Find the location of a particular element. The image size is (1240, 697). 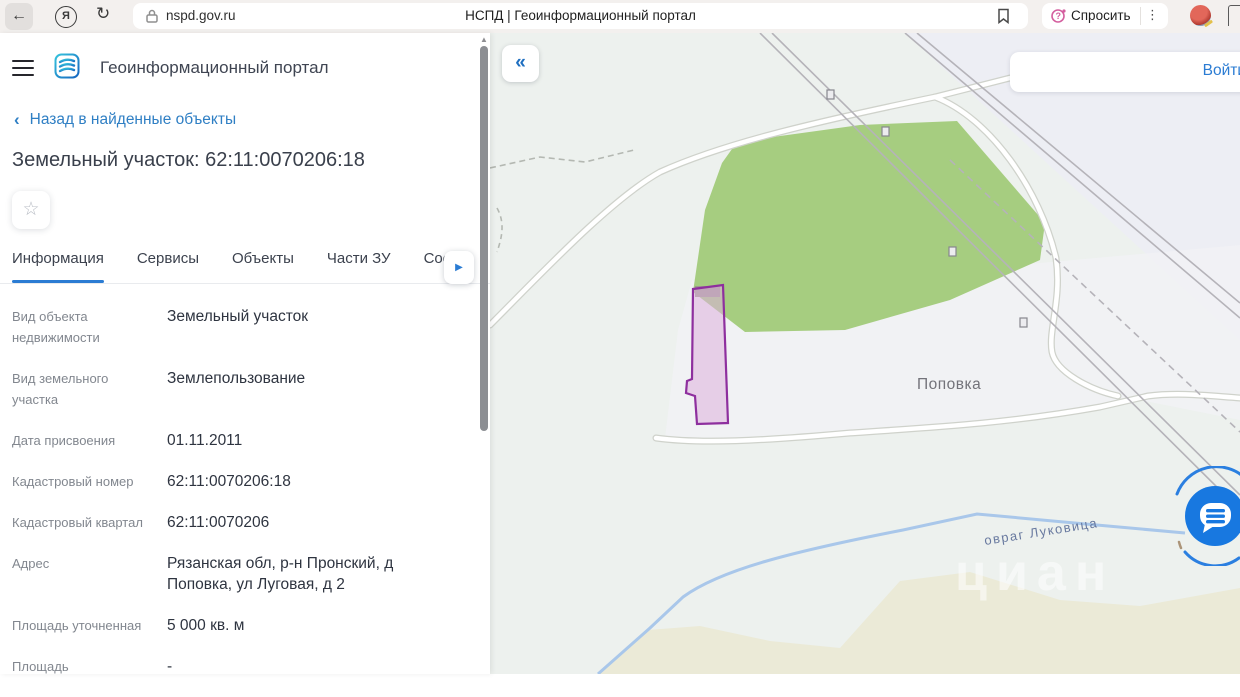

portal-title: Геоинформационный портал is located at coordinates (214, 67).